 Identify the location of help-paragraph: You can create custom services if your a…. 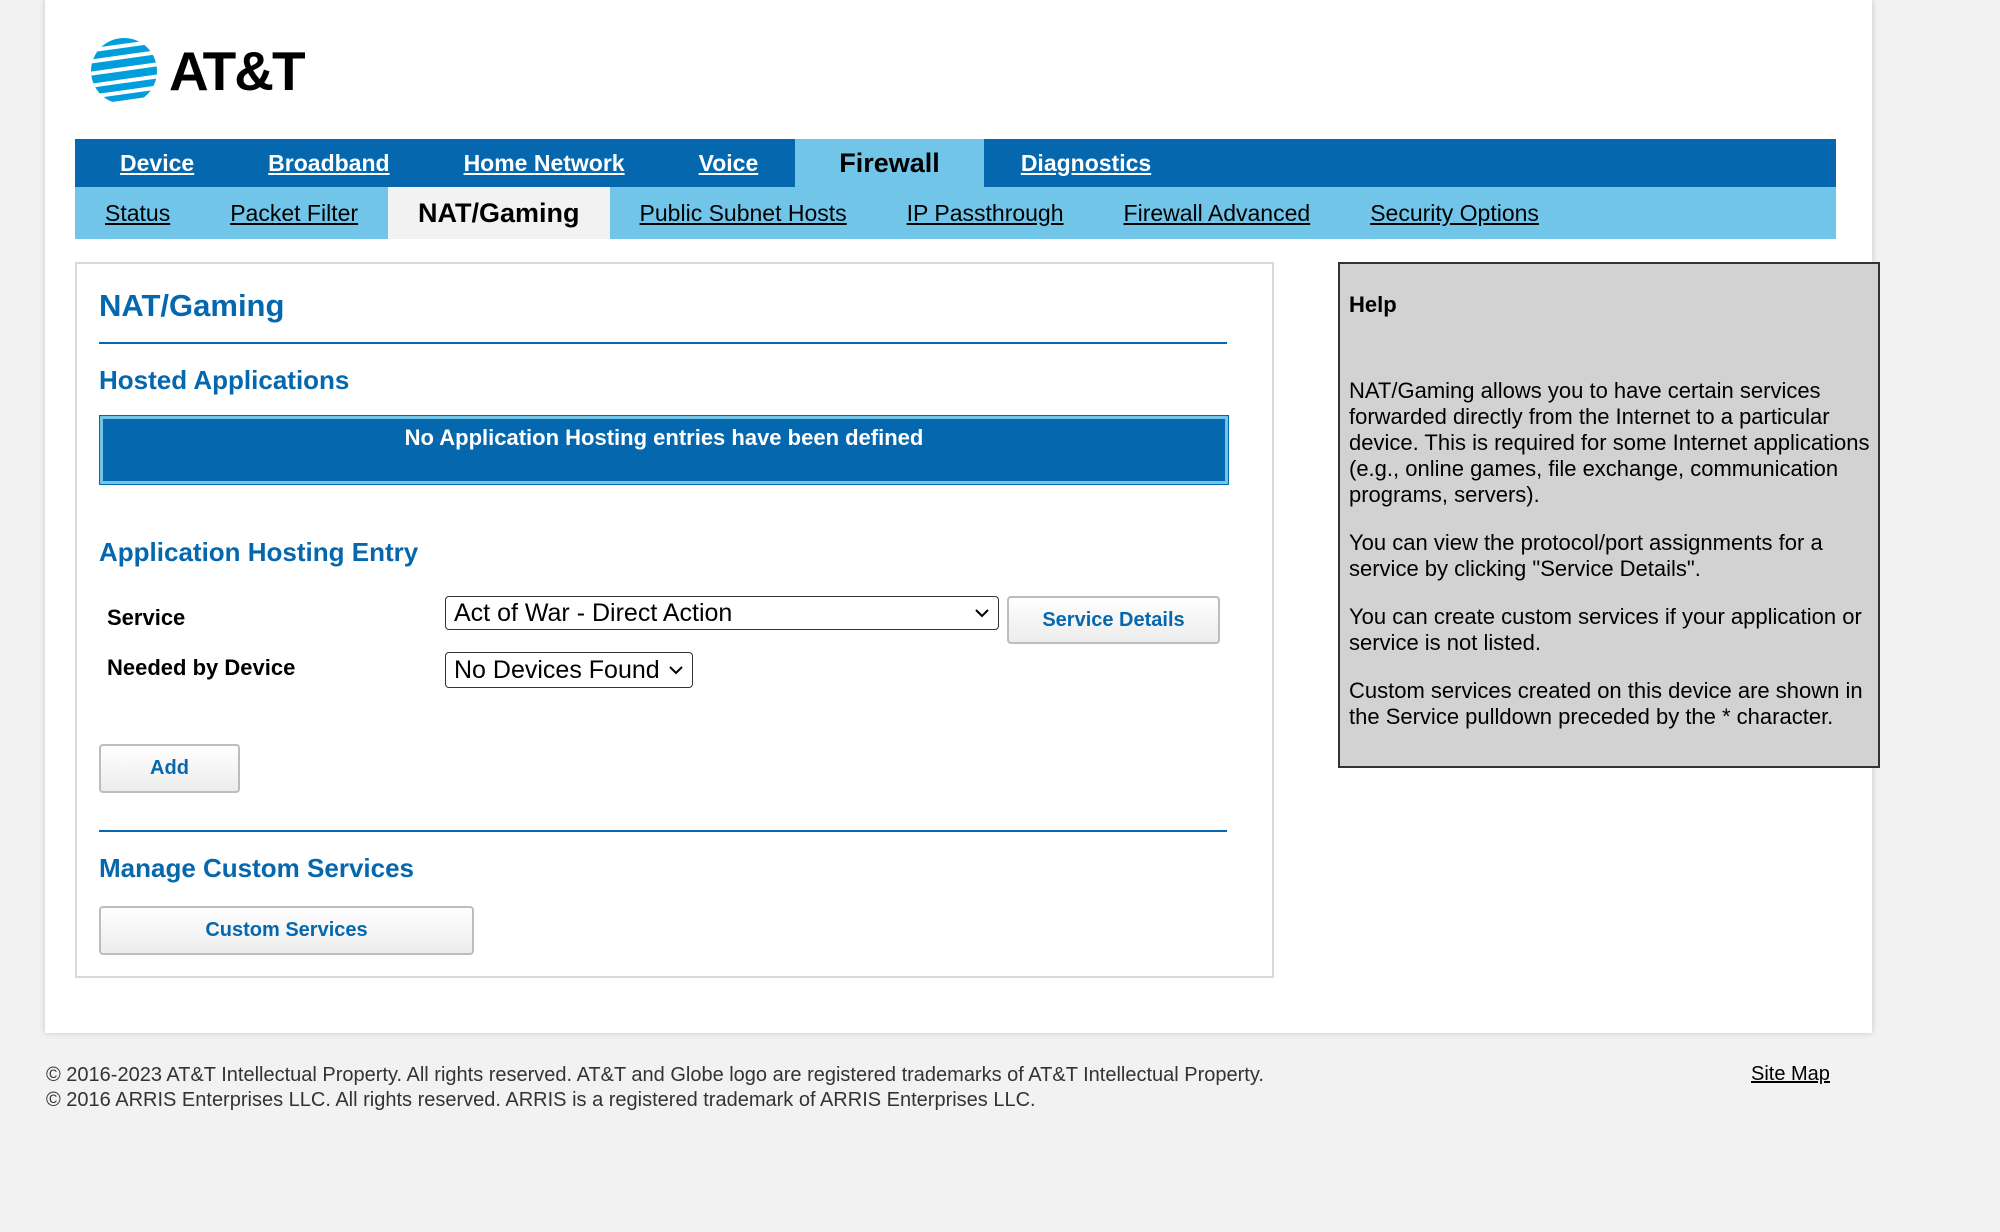
(1605, 629).